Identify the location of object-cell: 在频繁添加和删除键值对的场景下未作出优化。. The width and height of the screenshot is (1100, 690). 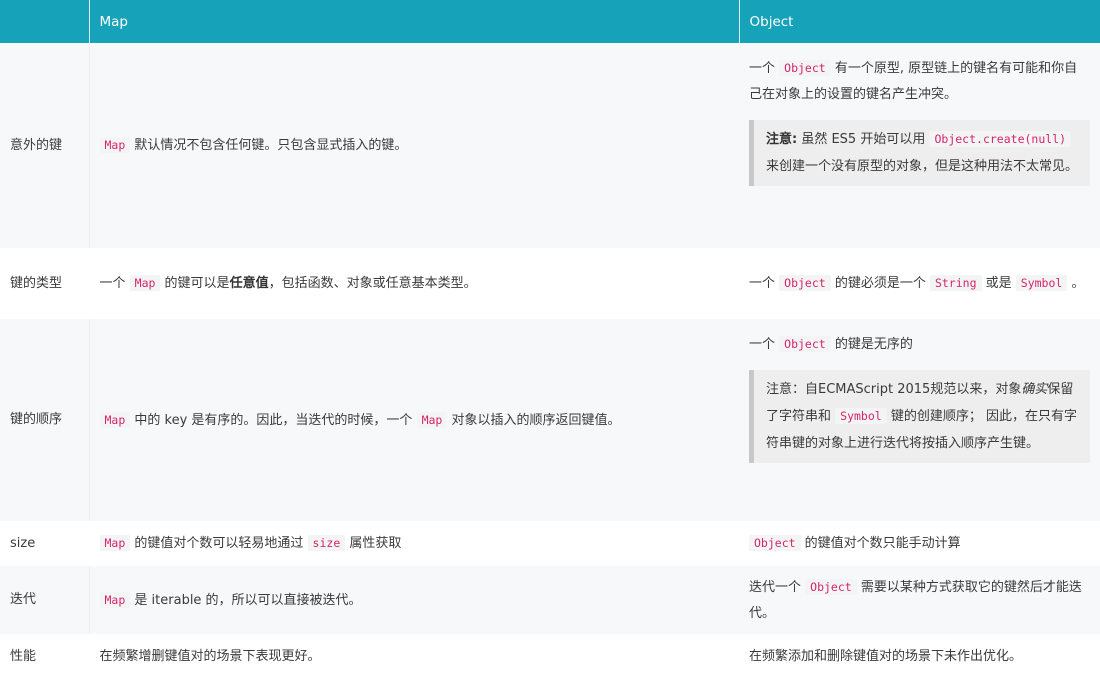
(919, 657).